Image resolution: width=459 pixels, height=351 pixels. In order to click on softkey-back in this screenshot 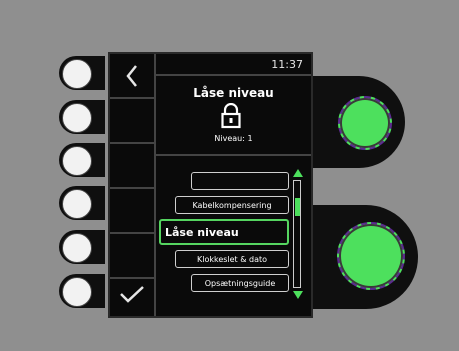, I will do `click(132, 76)`.